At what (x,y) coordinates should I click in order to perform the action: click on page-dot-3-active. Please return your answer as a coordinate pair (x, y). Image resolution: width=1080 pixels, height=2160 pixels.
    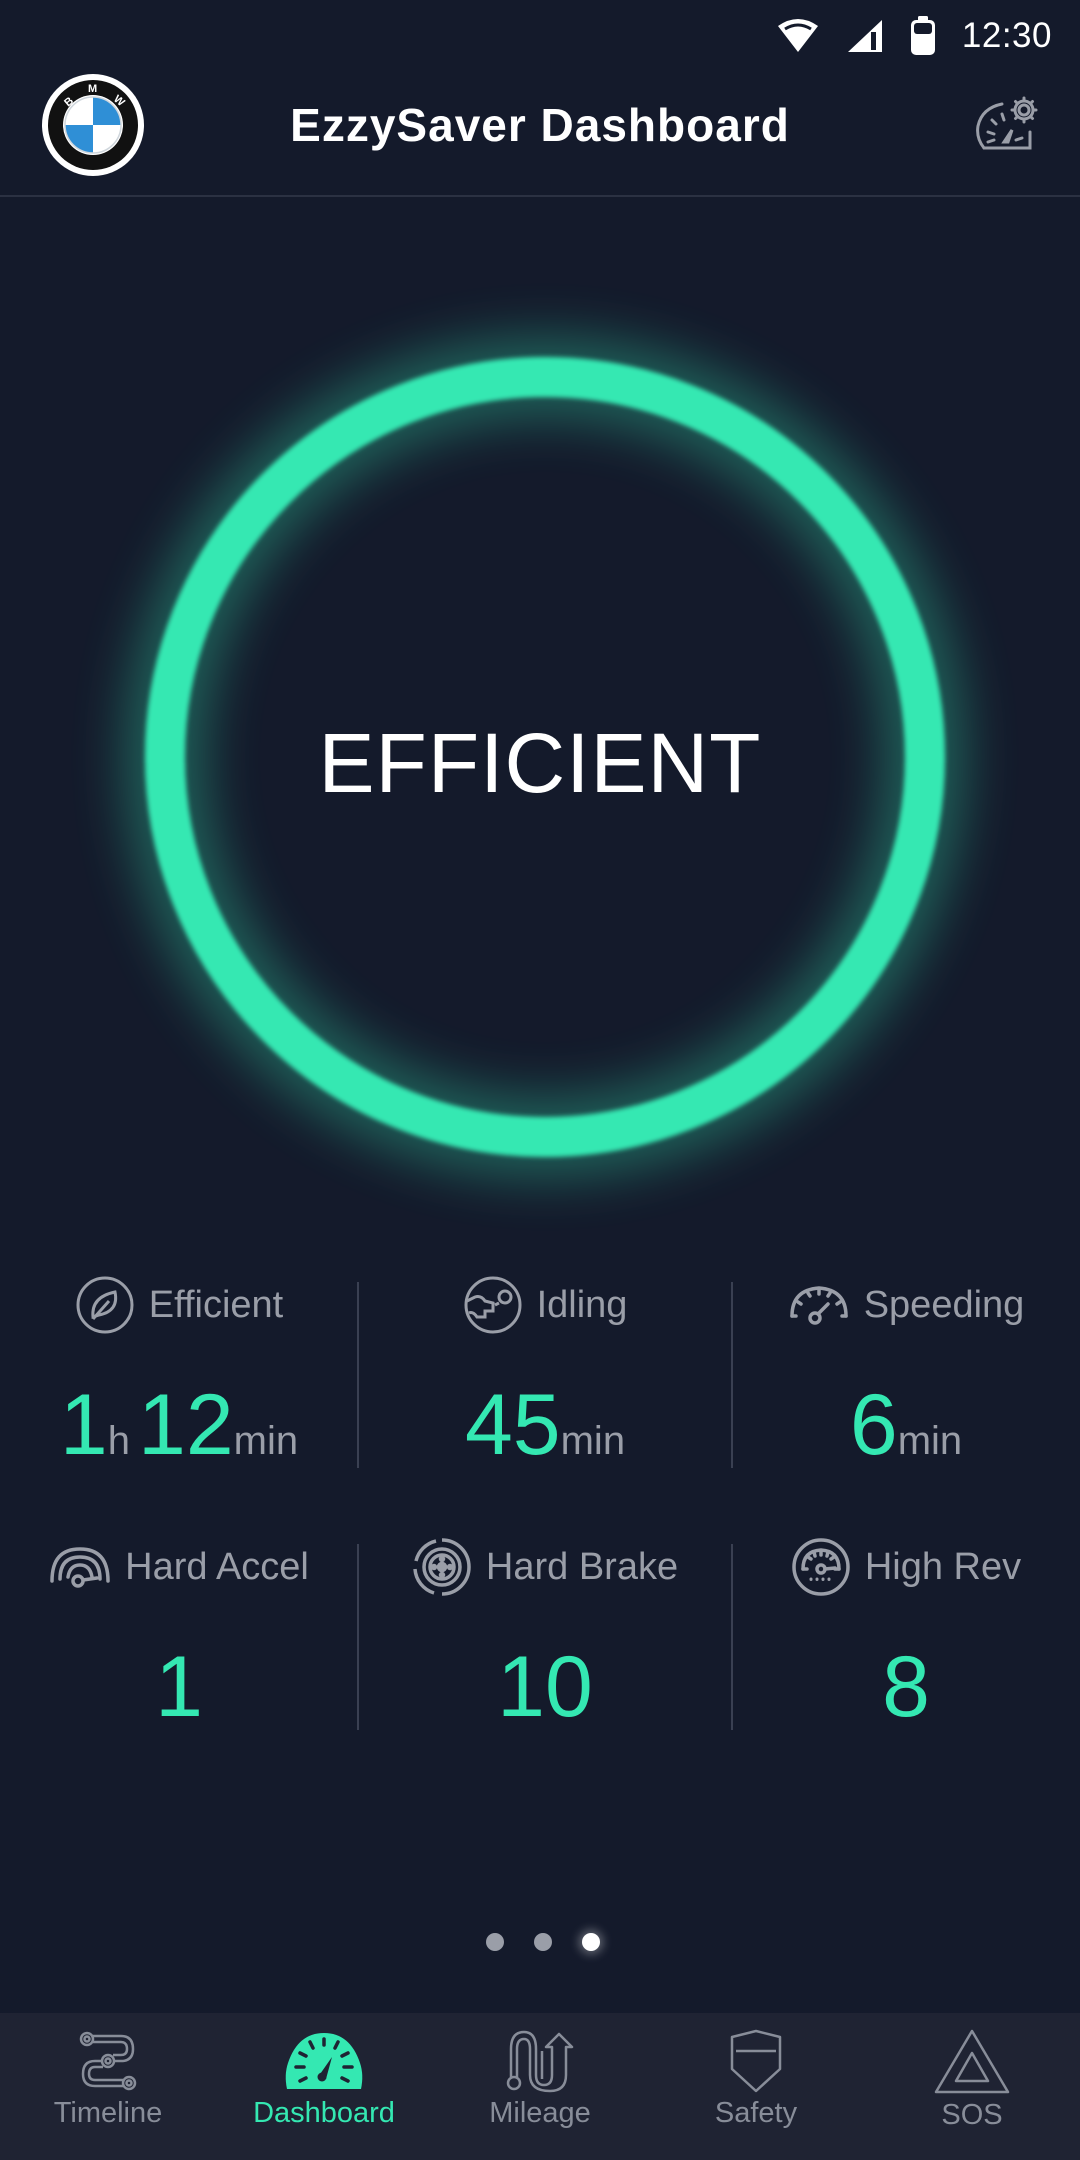
    Looking at the image, I should click on (591, 1942).